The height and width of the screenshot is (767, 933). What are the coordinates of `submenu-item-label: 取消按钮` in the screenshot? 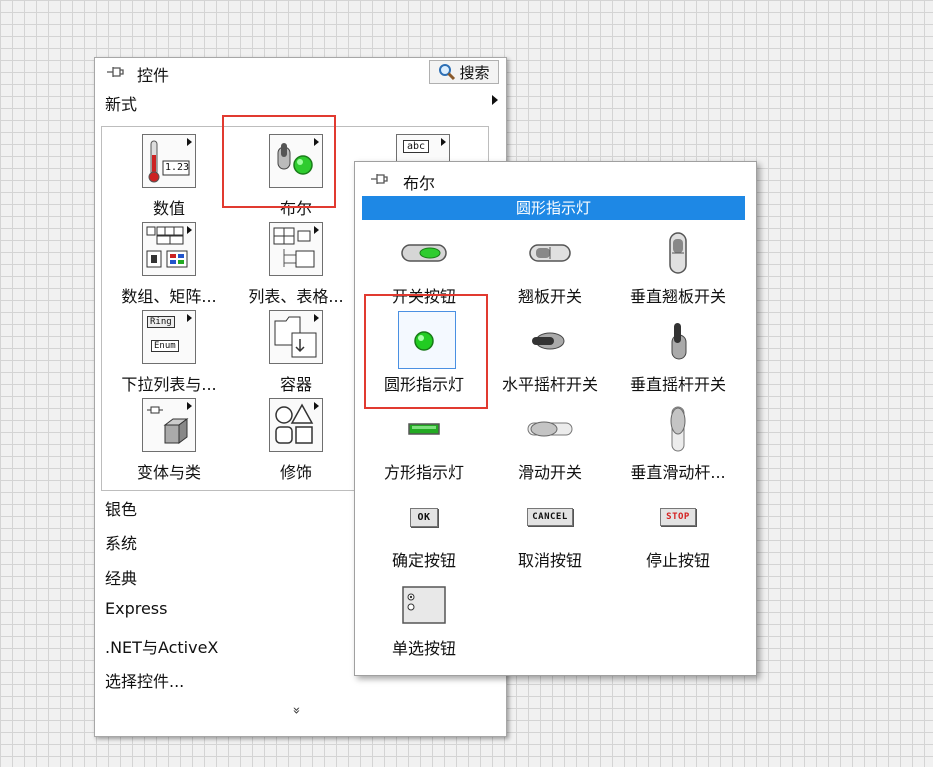 It's located at (549, 560).